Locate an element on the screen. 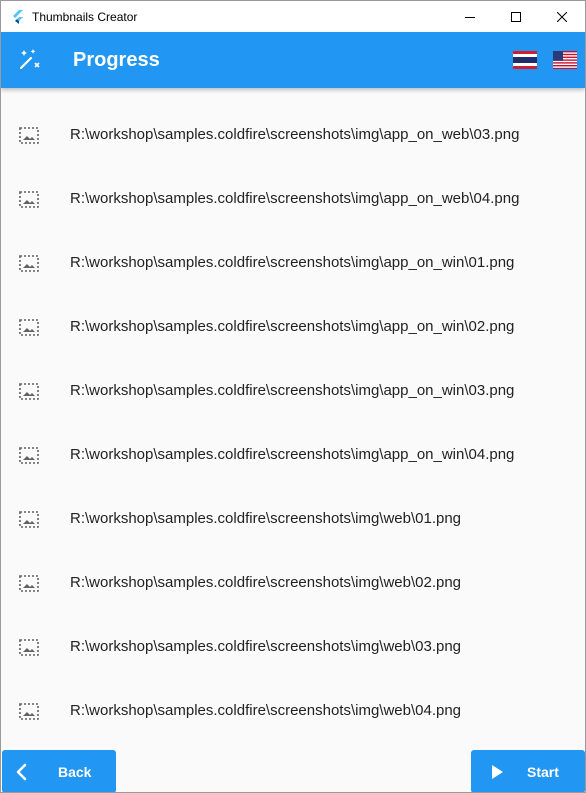 The image size is (586, 793). chevron-left-icon is located at coordinates (21, 772).